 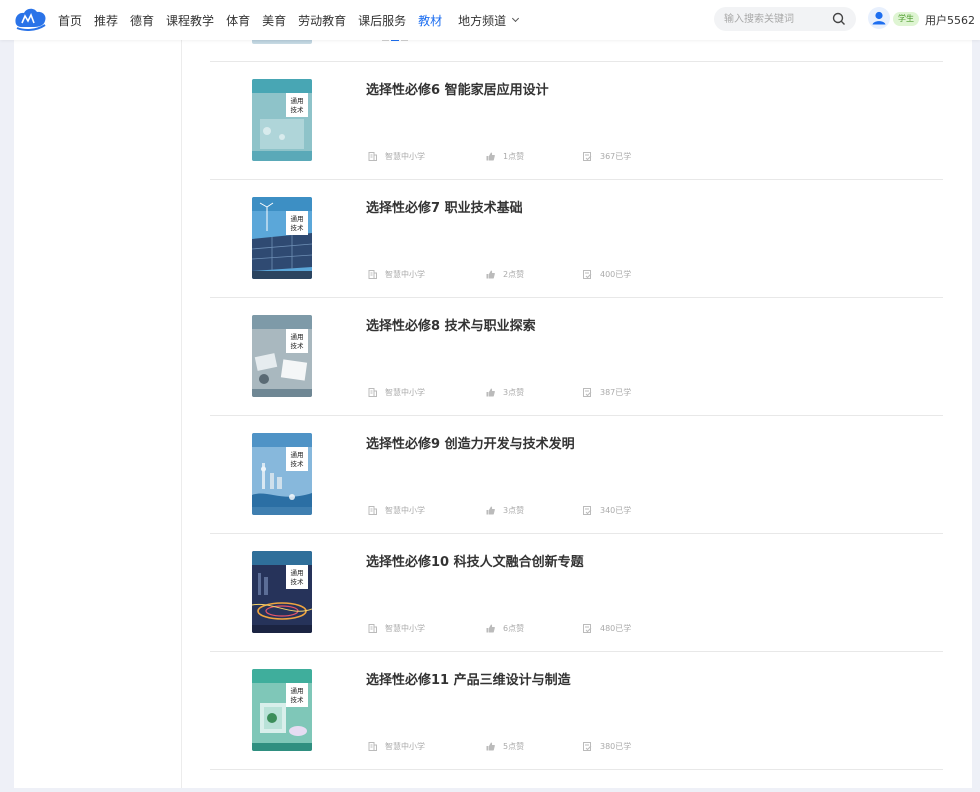 What do you see at coordinates (576, 357) in the screenshot?
I see `list-item: 通用 技术 选择性必修8 技术与职业探索 智慧中小学 3点赞 387已学` at bounding box center [576, 357].